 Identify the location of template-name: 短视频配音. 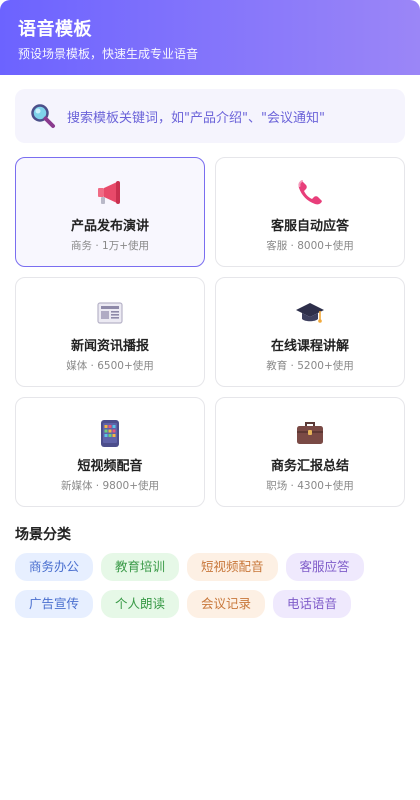
(110, 466).